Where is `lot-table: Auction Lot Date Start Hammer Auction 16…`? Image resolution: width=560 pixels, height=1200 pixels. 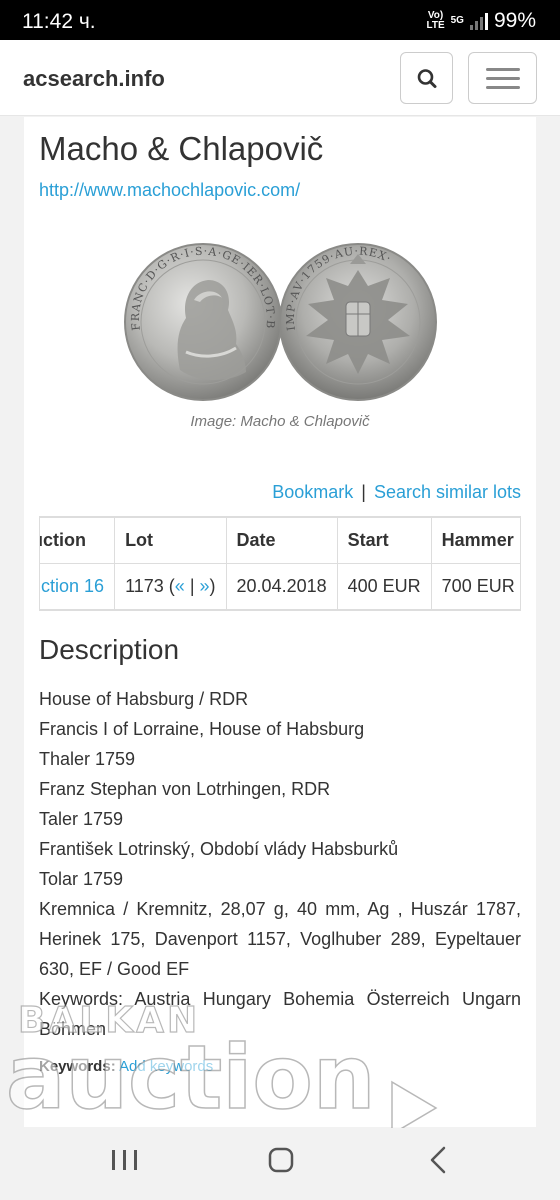 lot-table: Auction Lot Date Start Hammer Auction 16… is located at coordinates (280, 563).